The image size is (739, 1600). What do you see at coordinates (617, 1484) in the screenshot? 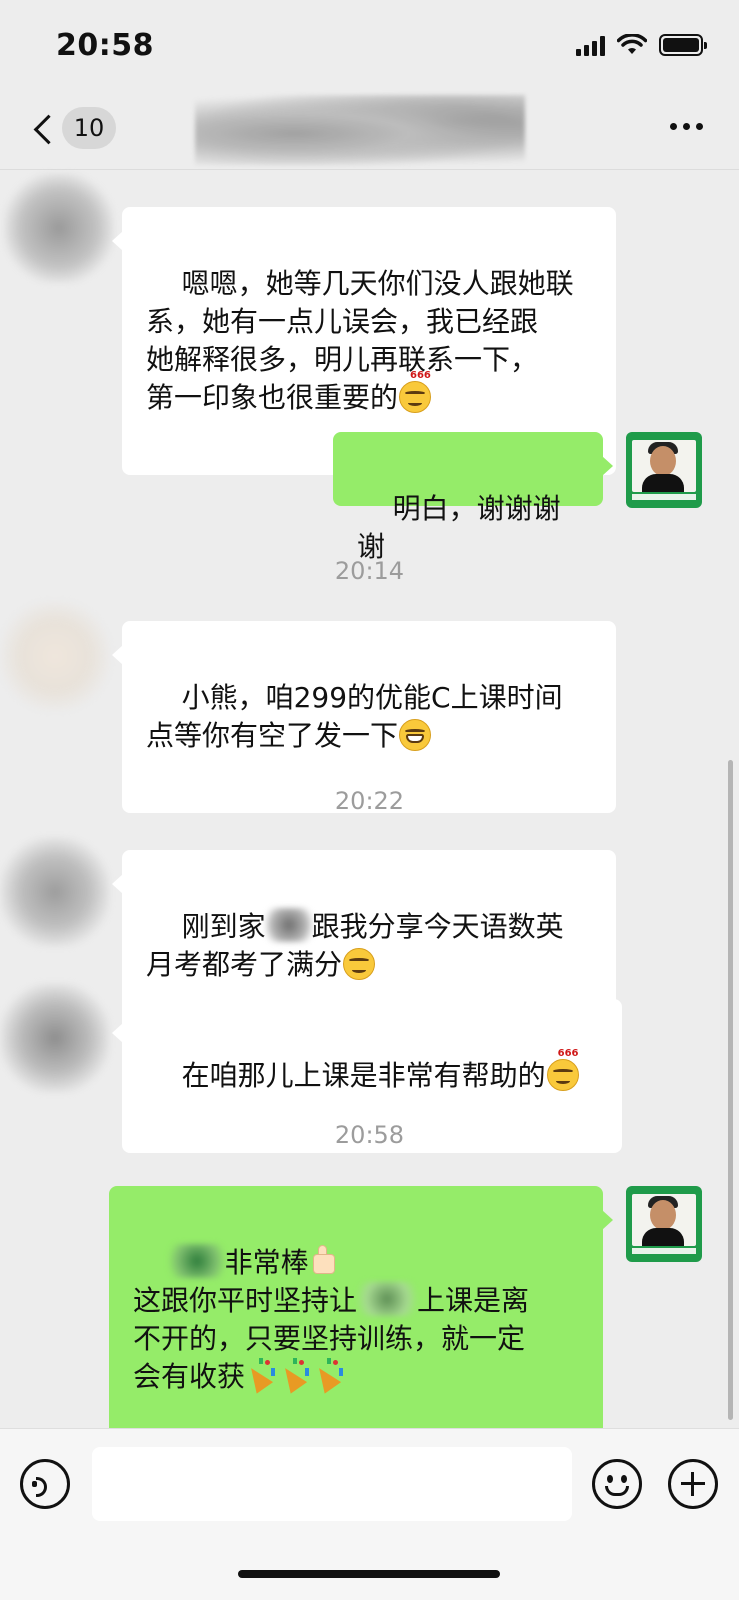
I see `emoji-picker-icon` at bounding box center [617, 1484].